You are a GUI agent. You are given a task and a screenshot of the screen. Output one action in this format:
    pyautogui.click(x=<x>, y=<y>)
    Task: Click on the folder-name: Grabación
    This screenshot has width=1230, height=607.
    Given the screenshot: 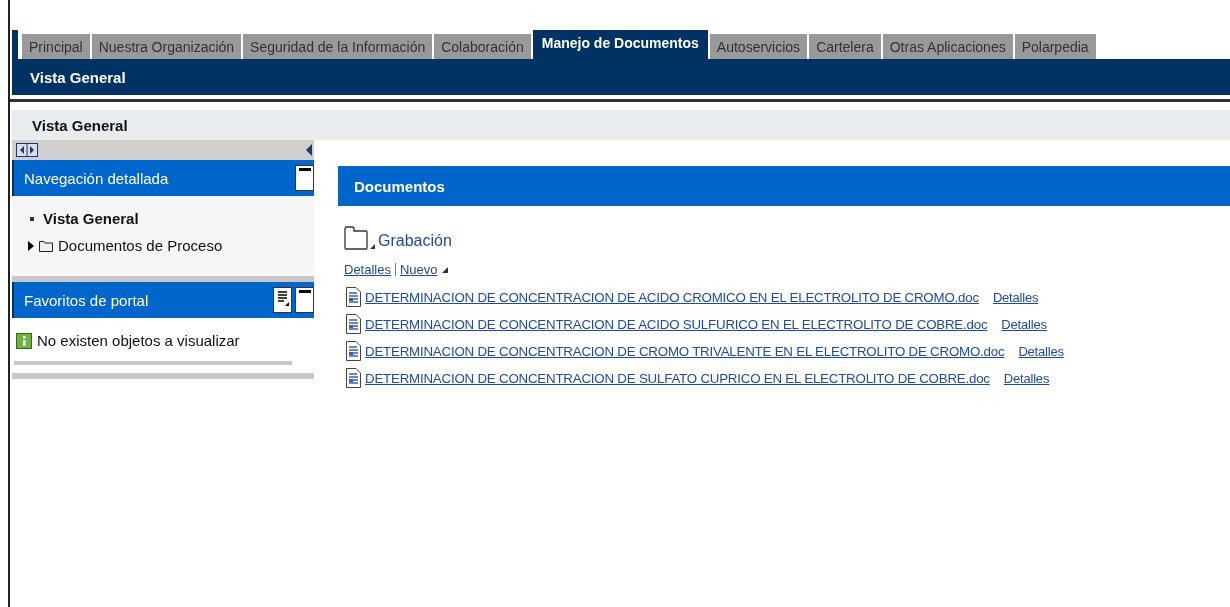 What is the action you would take?
    pyautogui.click(x=415, y=241)
    